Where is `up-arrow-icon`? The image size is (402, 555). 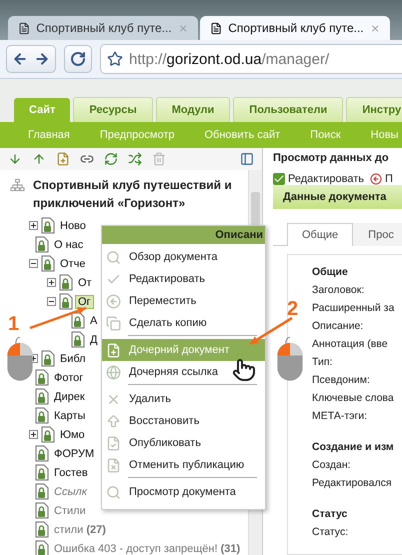
up-arrow-icon is located at coordinates (39, 159).